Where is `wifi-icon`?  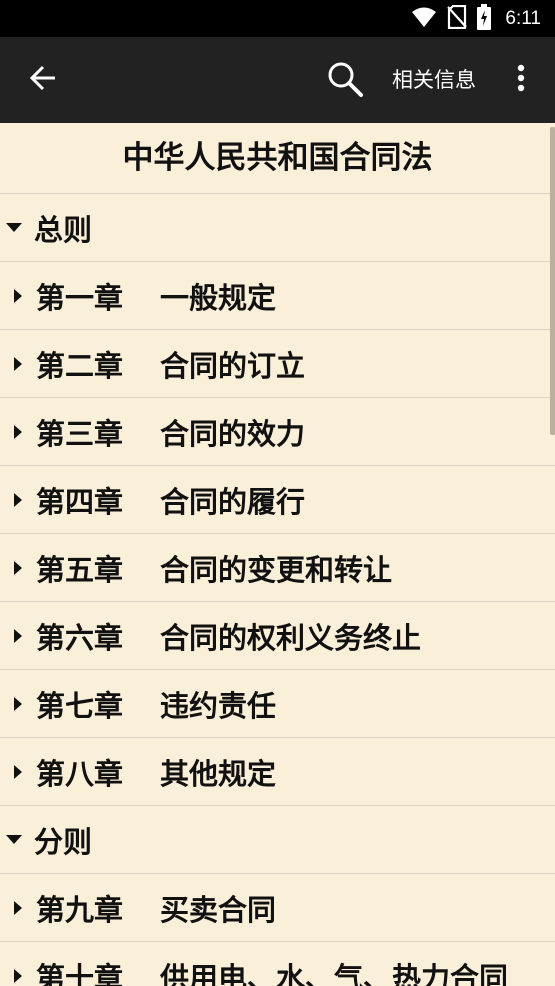
wifi-icon is located at coordinates (424, 19).